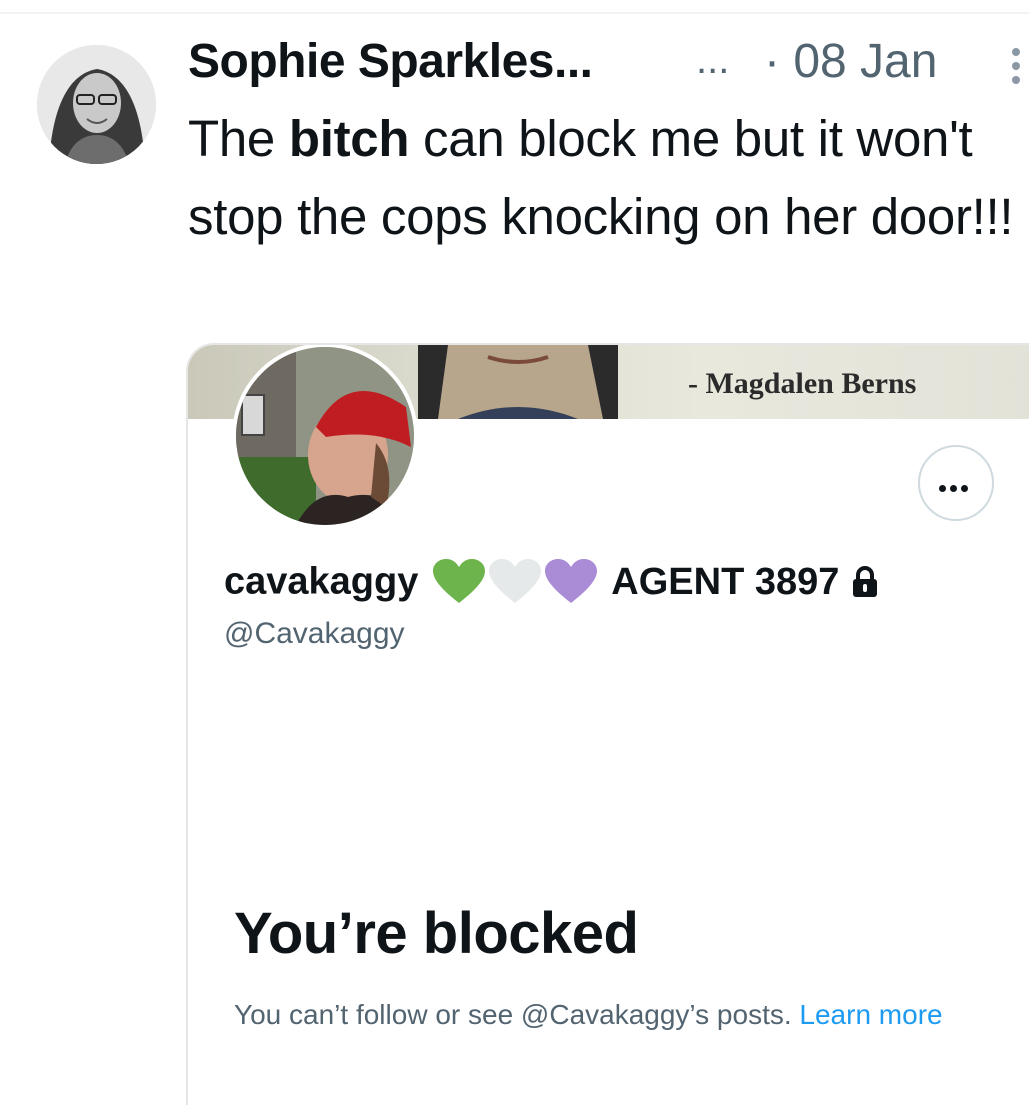  What do you see at coordinates (570, 581) in the screenshot?
I see `purple-heart-icon` at bounding box center [570, 581].